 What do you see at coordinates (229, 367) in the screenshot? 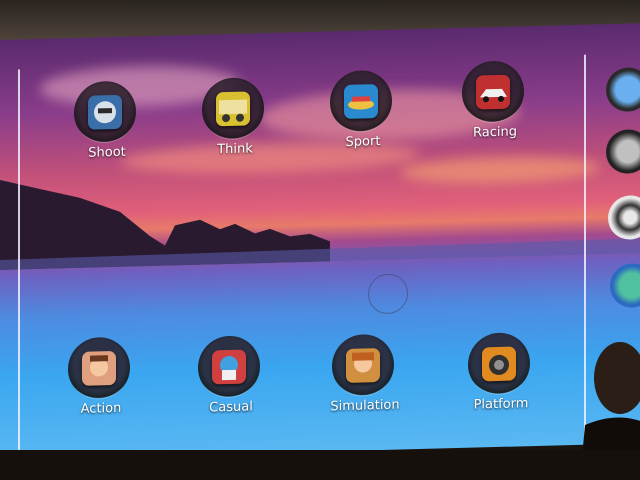
I see `casual-game-icon` at bounding box center [229, 367].